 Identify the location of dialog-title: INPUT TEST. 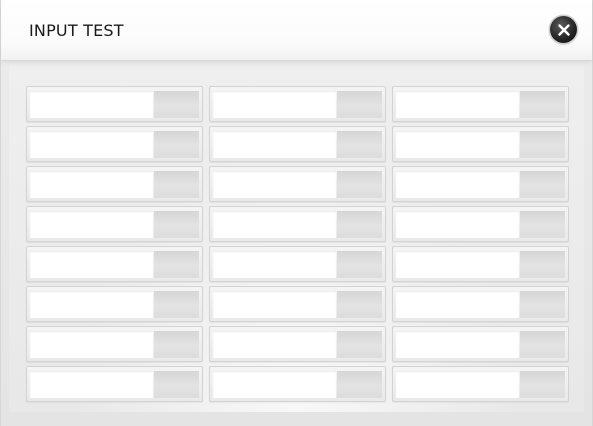
(76, 30).